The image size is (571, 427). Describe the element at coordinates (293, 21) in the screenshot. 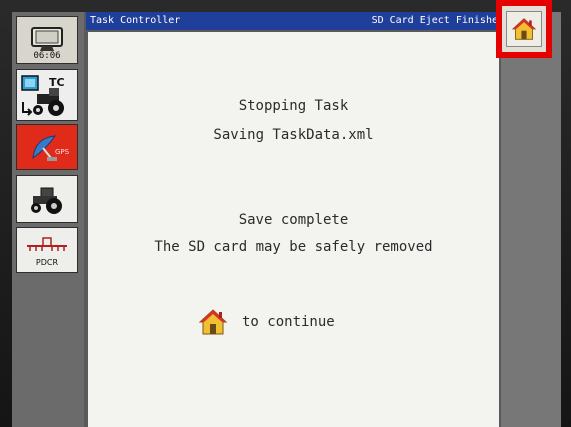

I see `title-bar: Task Controller SD Card Eject Finishe` at that location.